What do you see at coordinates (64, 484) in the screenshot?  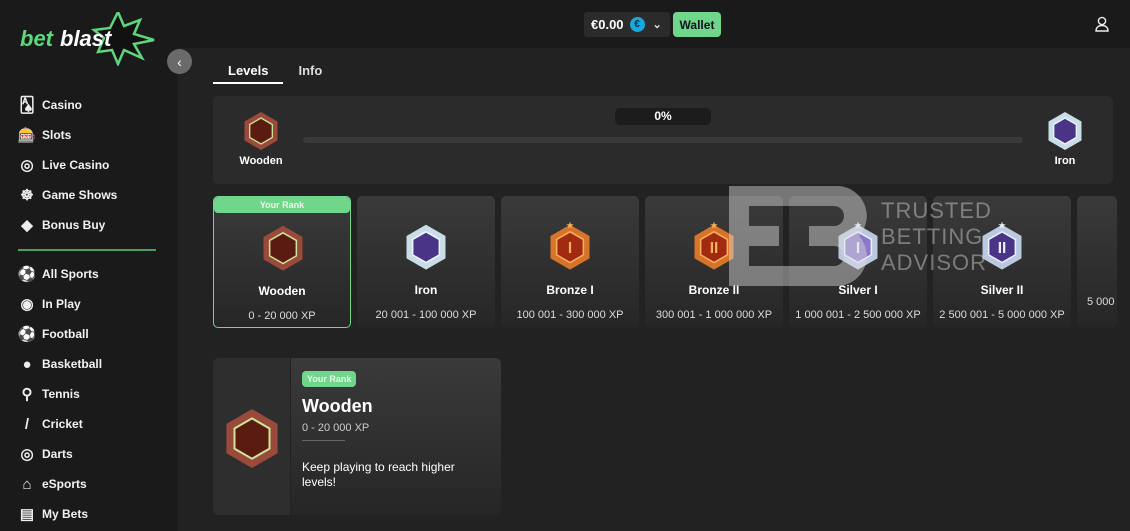 I see `sidebar-item-label: eSports` at bounding box center [64, 484].